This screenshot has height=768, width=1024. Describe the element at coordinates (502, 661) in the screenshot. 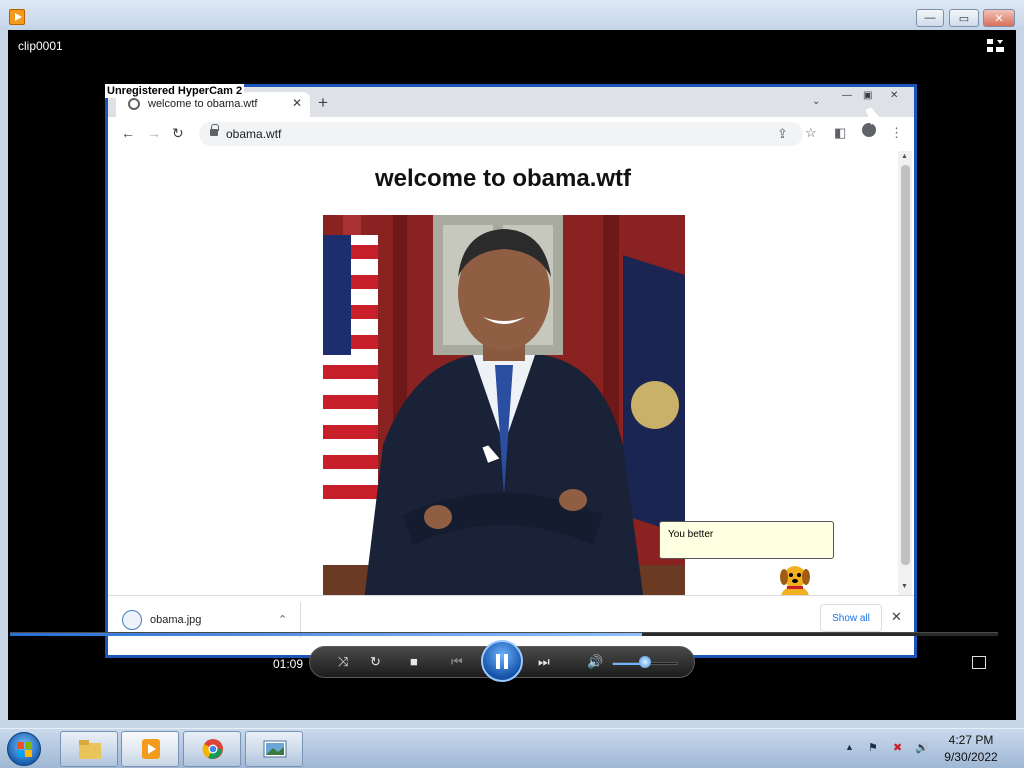

I see `pause-button` at that location.